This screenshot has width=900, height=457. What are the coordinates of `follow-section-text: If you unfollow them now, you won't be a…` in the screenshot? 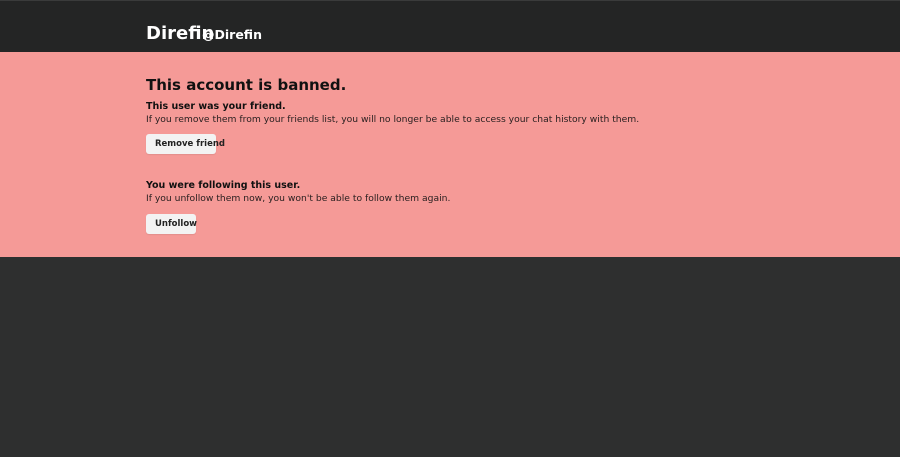 It's located at (298, 198).